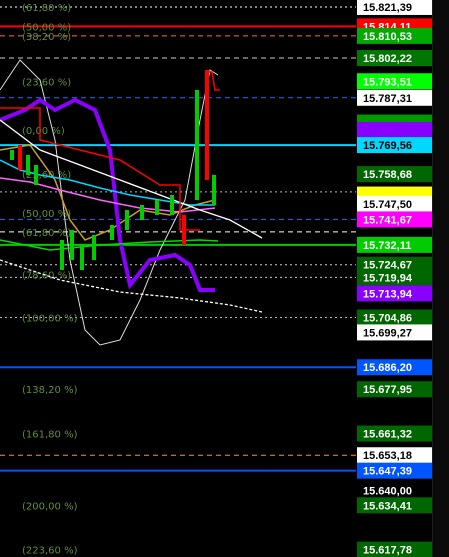 The width and height of the screenshot is (449, 557). Describe the element at coordinates (50, 551) in the screenshot. I see `fib-label-13: (223,60 %)` at that location.